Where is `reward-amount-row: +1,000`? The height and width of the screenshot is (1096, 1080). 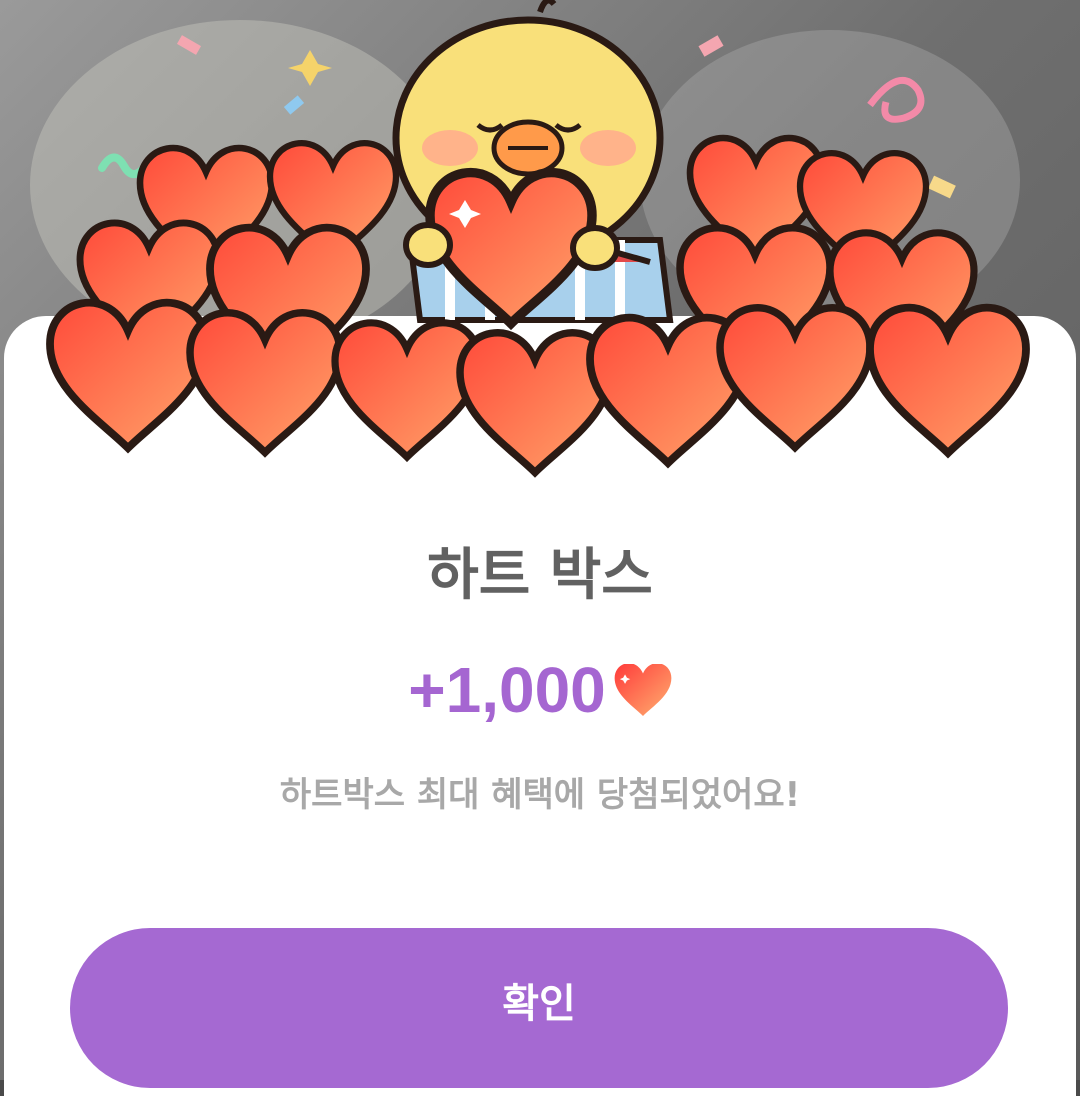 reward-amount-row: +1,000 is located at coordinates (540, 690).